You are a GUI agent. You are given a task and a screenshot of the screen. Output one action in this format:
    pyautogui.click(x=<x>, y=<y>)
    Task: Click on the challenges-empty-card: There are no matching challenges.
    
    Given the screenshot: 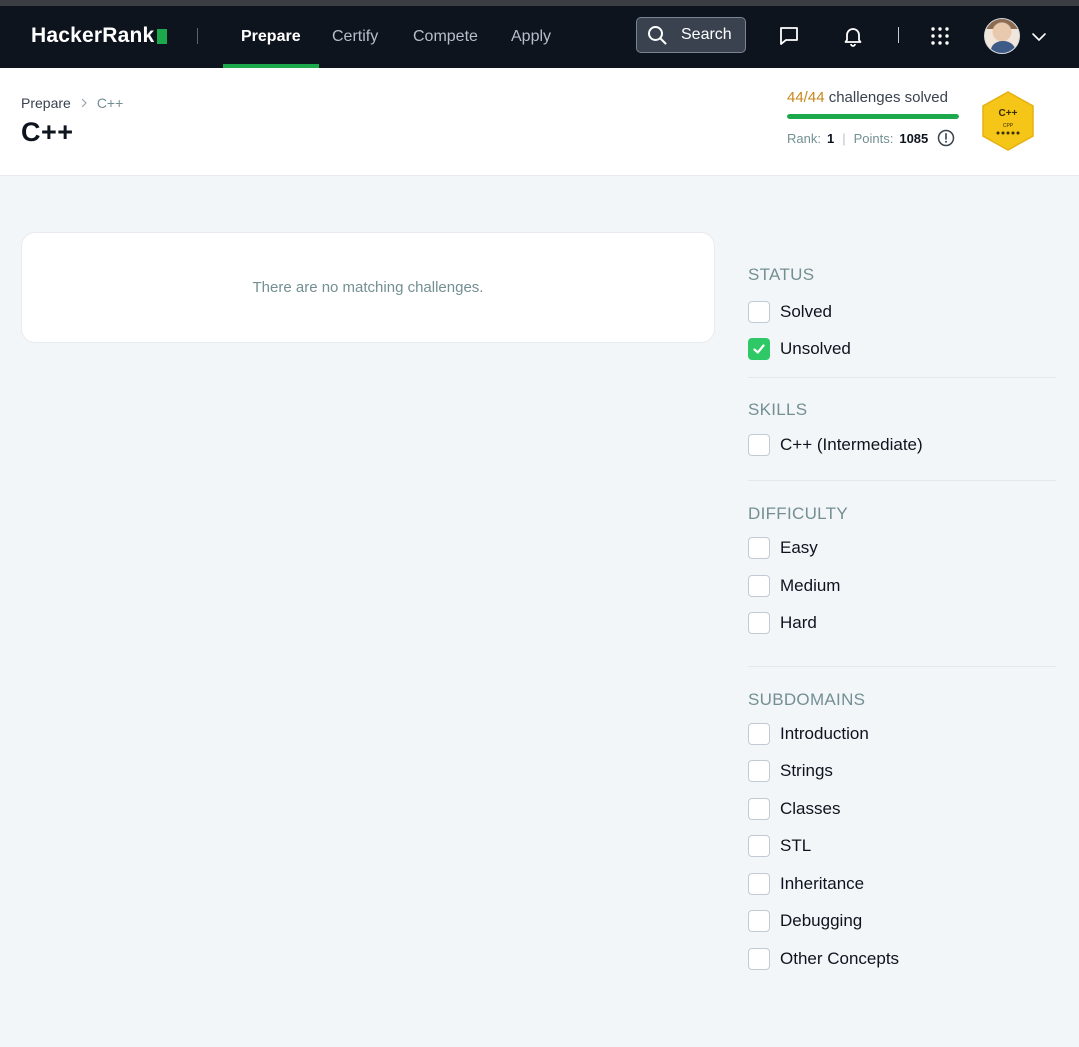 What is the action you would take?
    pyautogui.click(x=368, y=287)
    